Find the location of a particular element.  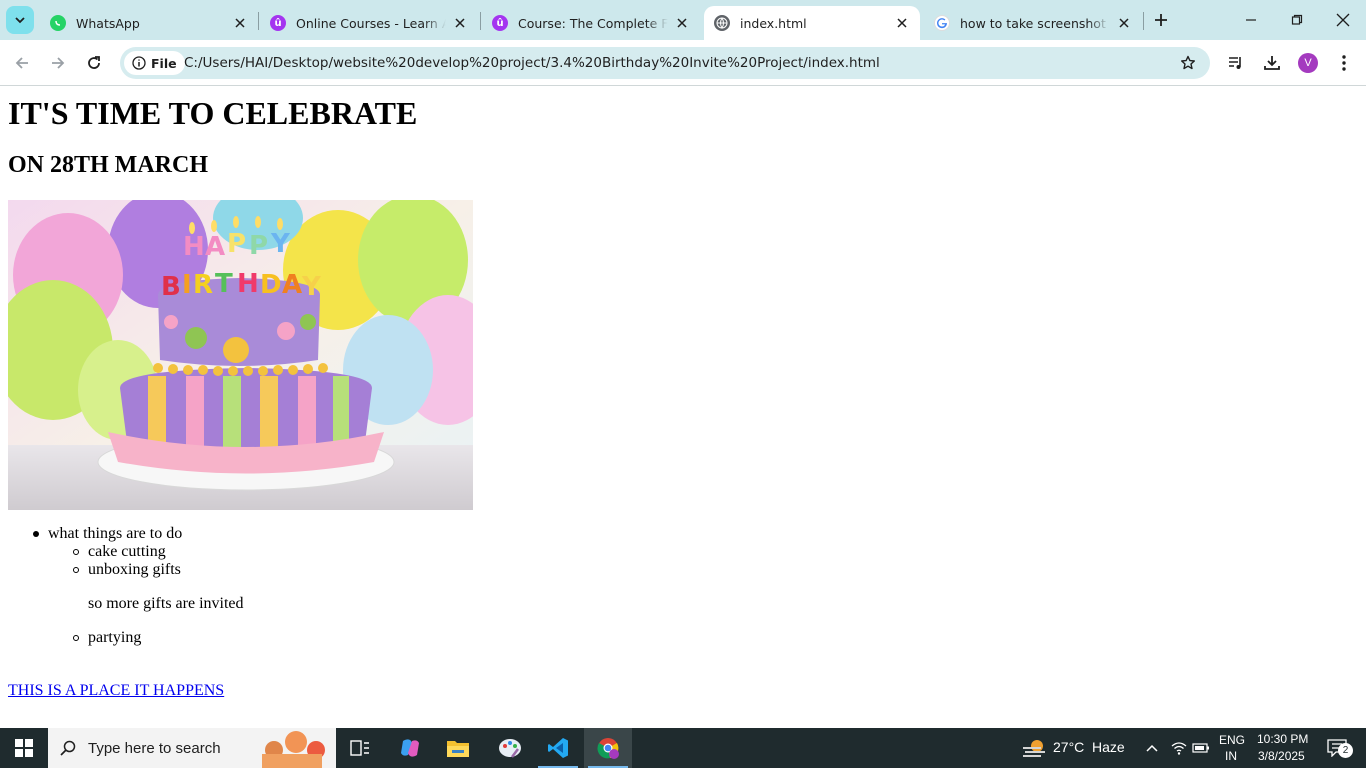

reload-button is located at coordinates (94, 63).